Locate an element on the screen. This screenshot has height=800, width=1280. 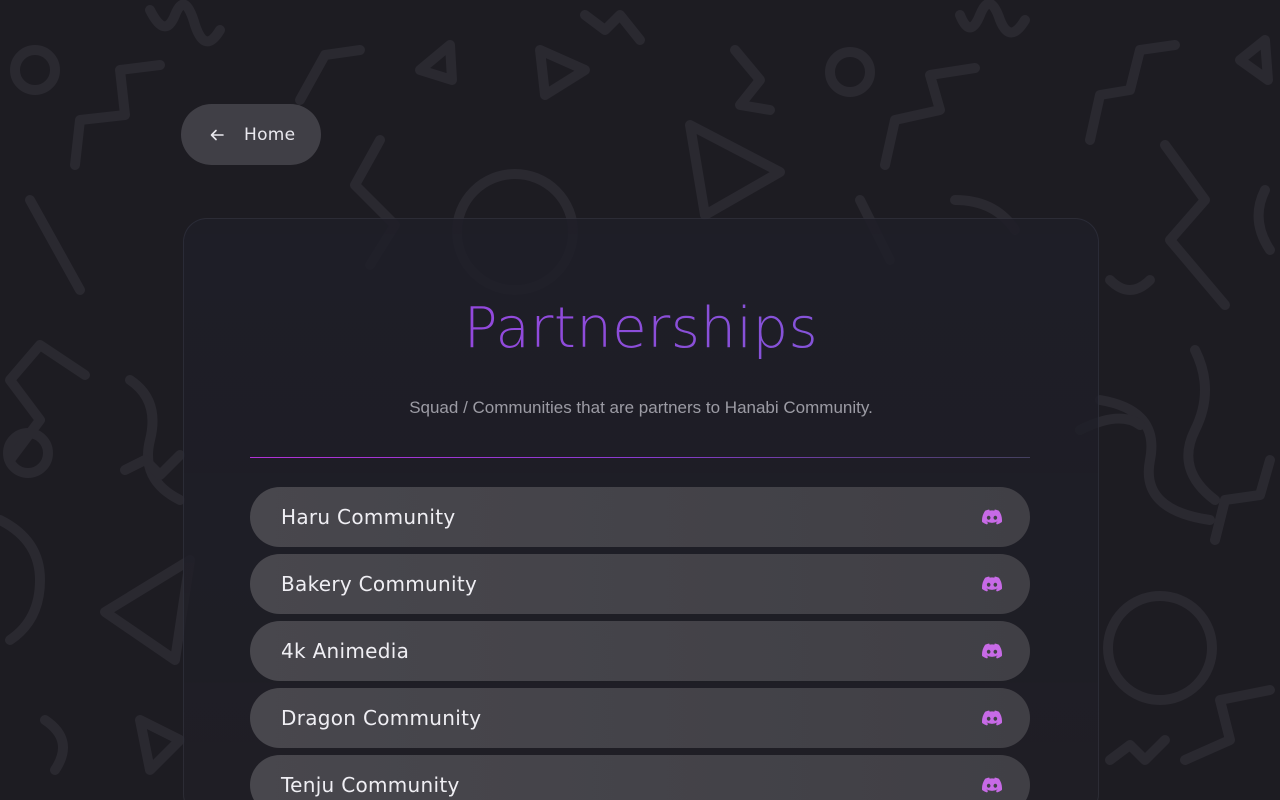
partner-item-bakery: Bakery Community is located at coordinates (640, 584).